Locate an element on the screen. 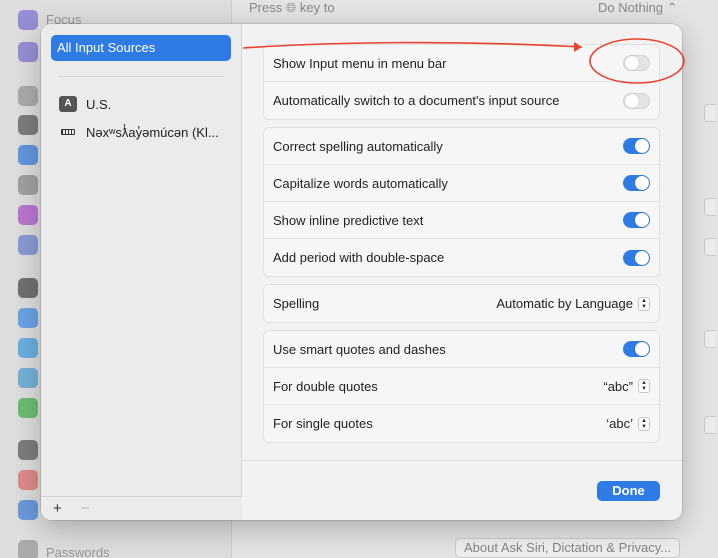 This screenshot has height=558, width=718. sidebar-bottom-bar: + − is located at coordinates (141, 508).